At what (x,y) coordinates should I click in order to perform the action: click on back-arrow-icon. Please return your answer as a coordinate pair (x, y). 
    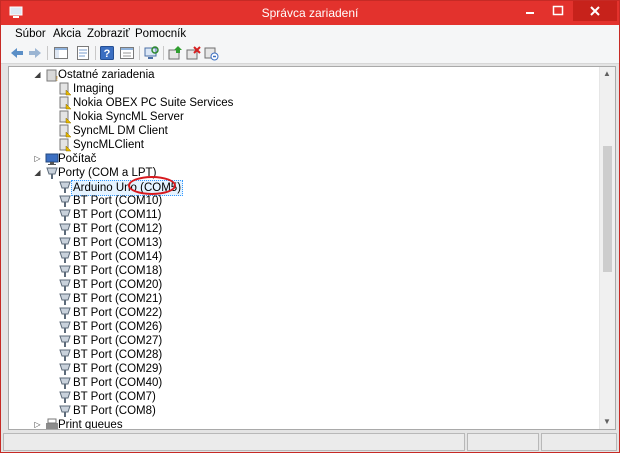
    Looking at the image, I should click on (17, 53).